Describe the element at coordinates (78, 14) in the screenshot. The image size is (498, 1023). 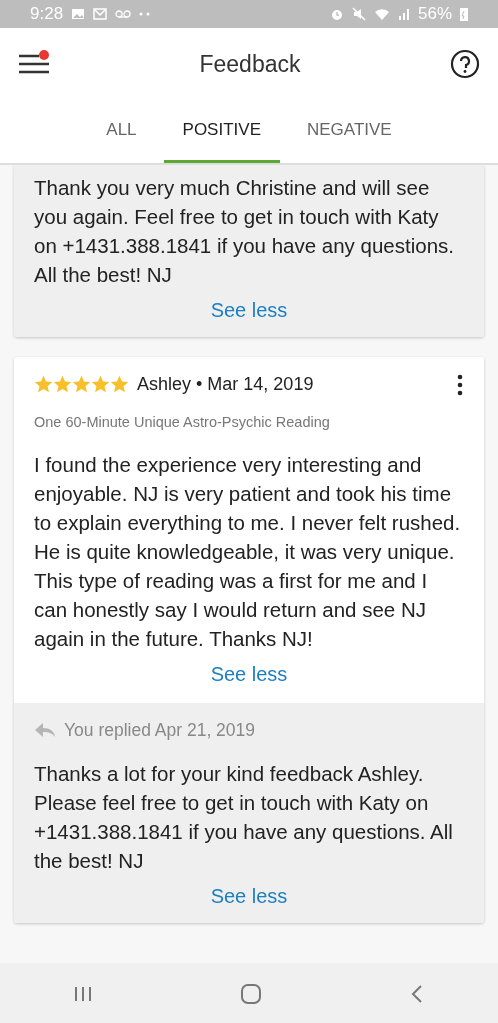
I see `image-icon` at that location.